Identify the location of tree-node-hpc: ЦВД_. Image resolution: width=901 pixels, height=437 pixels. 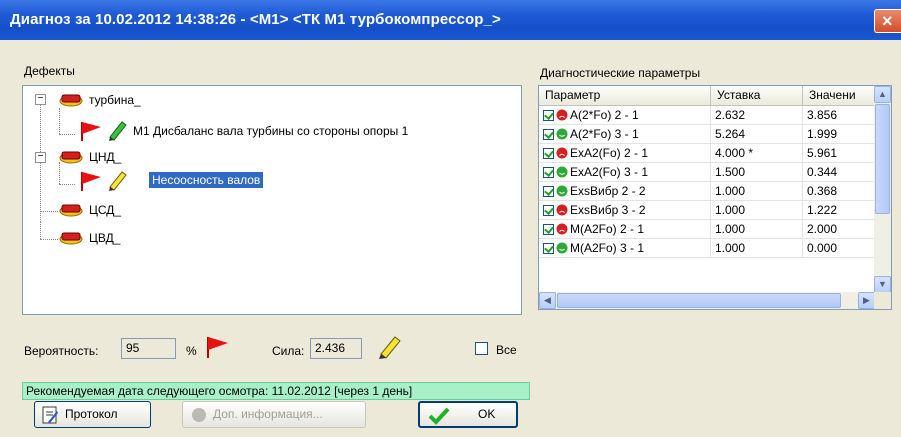
(104, 238).